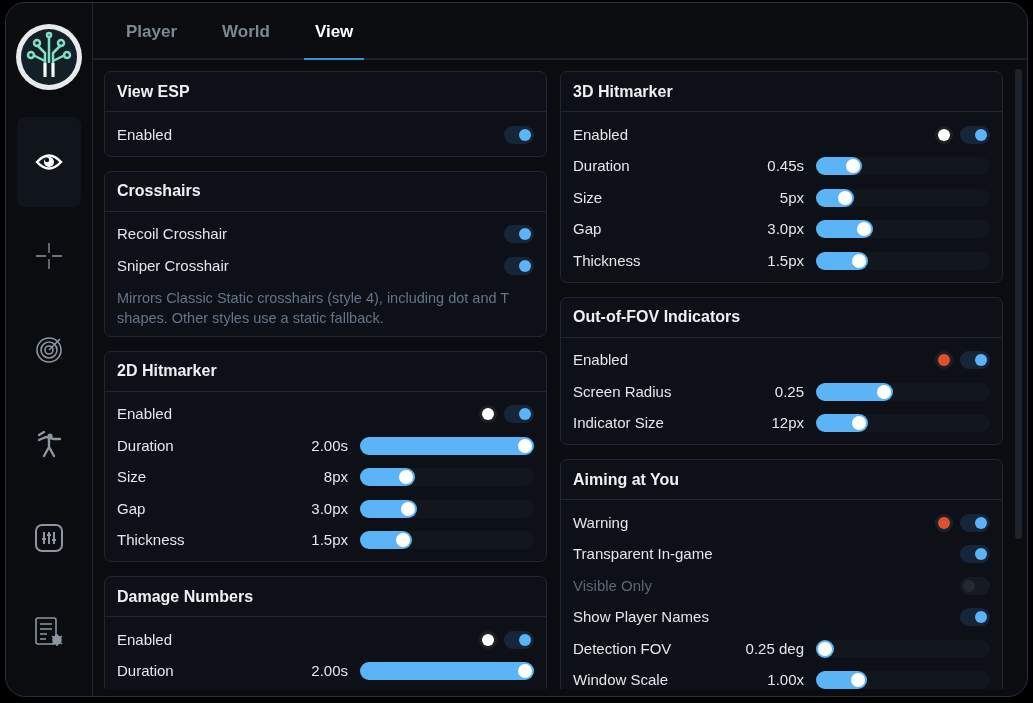  Describe the element at coordinates (167, 371) in the screenshot. I see `card-title: 2D Hitmarker` at that location.